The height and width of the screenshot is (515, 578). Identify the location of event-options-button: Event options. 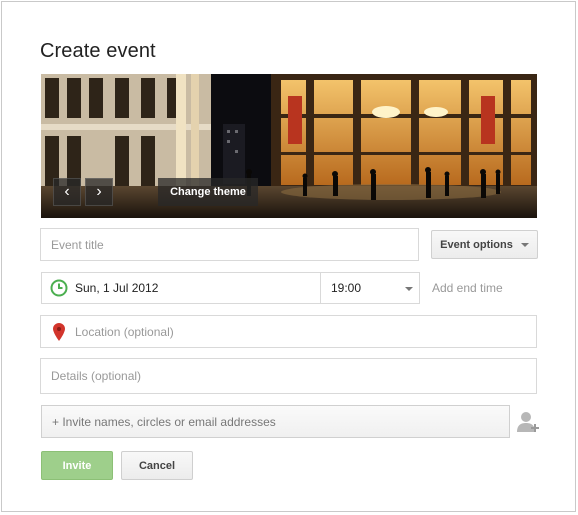
(484, 244).